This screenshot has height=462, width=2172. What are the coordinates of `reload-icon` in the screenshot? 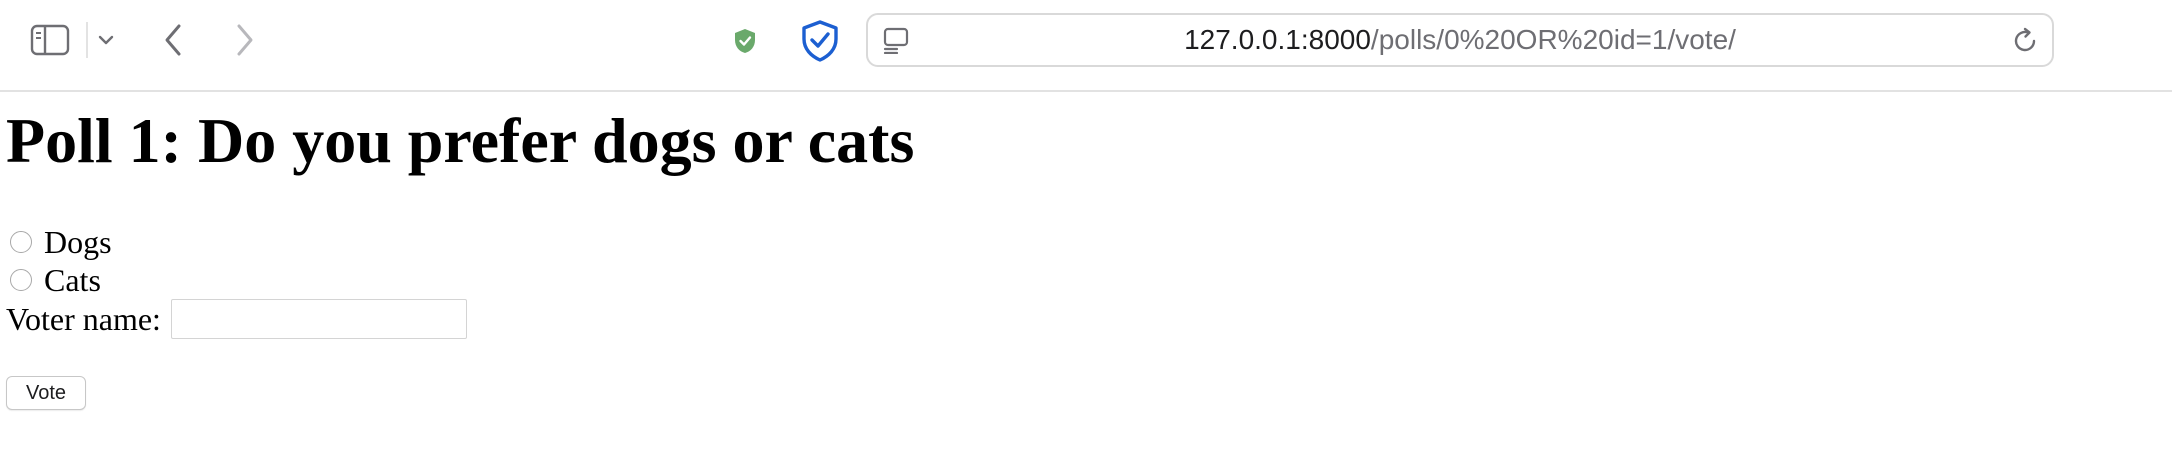 It's located at (2025, 41).